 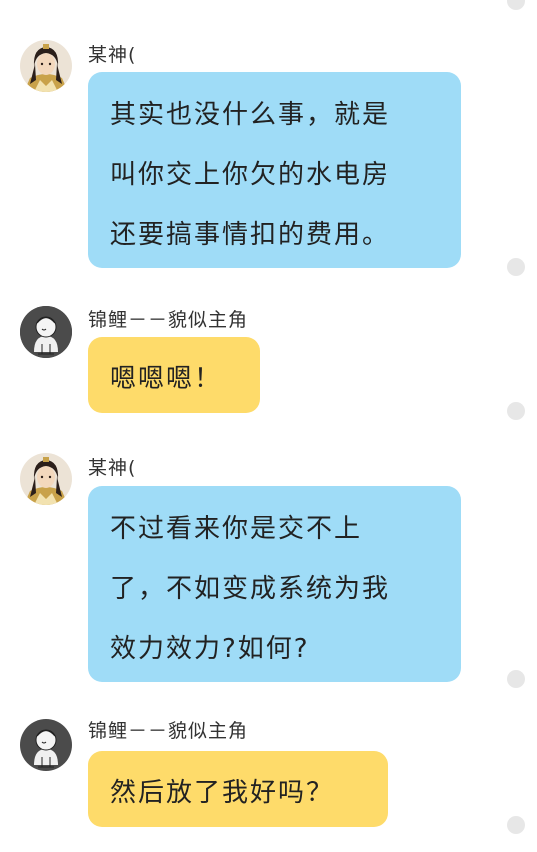 I want to click on message-bubble: 然后放了我好吗？, so click(x=238, y=789).